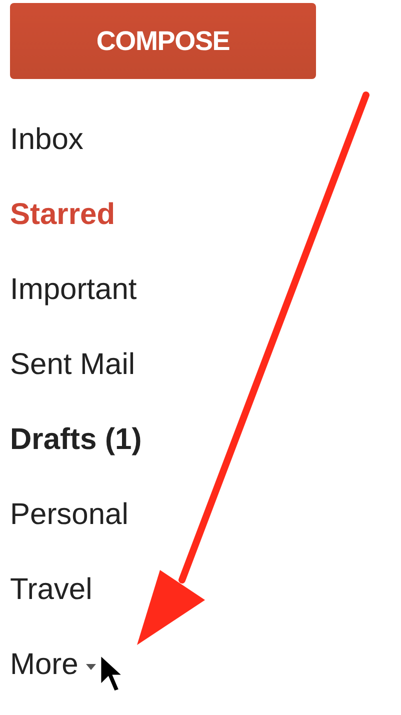 This screenshot has width=401, height=715. Describe the element at coordinates (73, 365) in the screenshot. I see `sidebar-item: Sent Mail` at that location.